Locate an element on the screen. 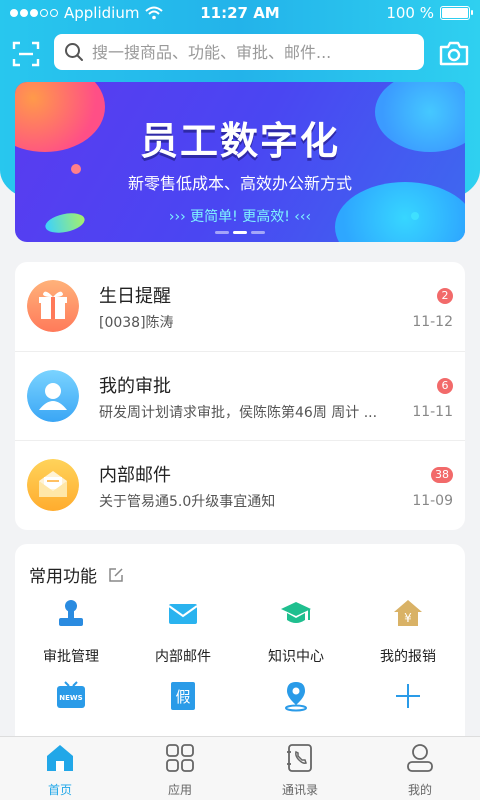 The height and width of the screenshot is (800, 480). tab-label: 我的 is located at coordinates (419, 790).